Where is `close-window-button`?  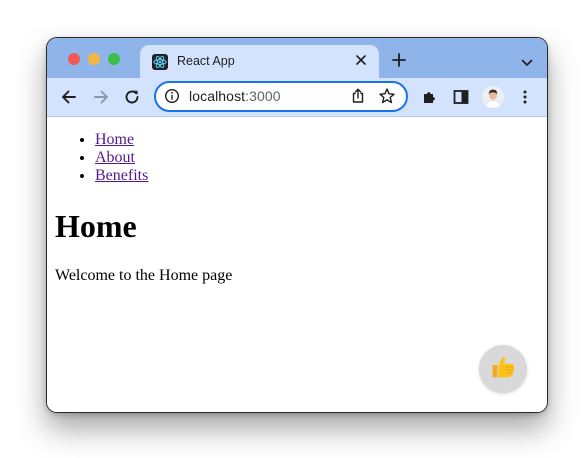 close-window-button is located at coordinates (74, 59).